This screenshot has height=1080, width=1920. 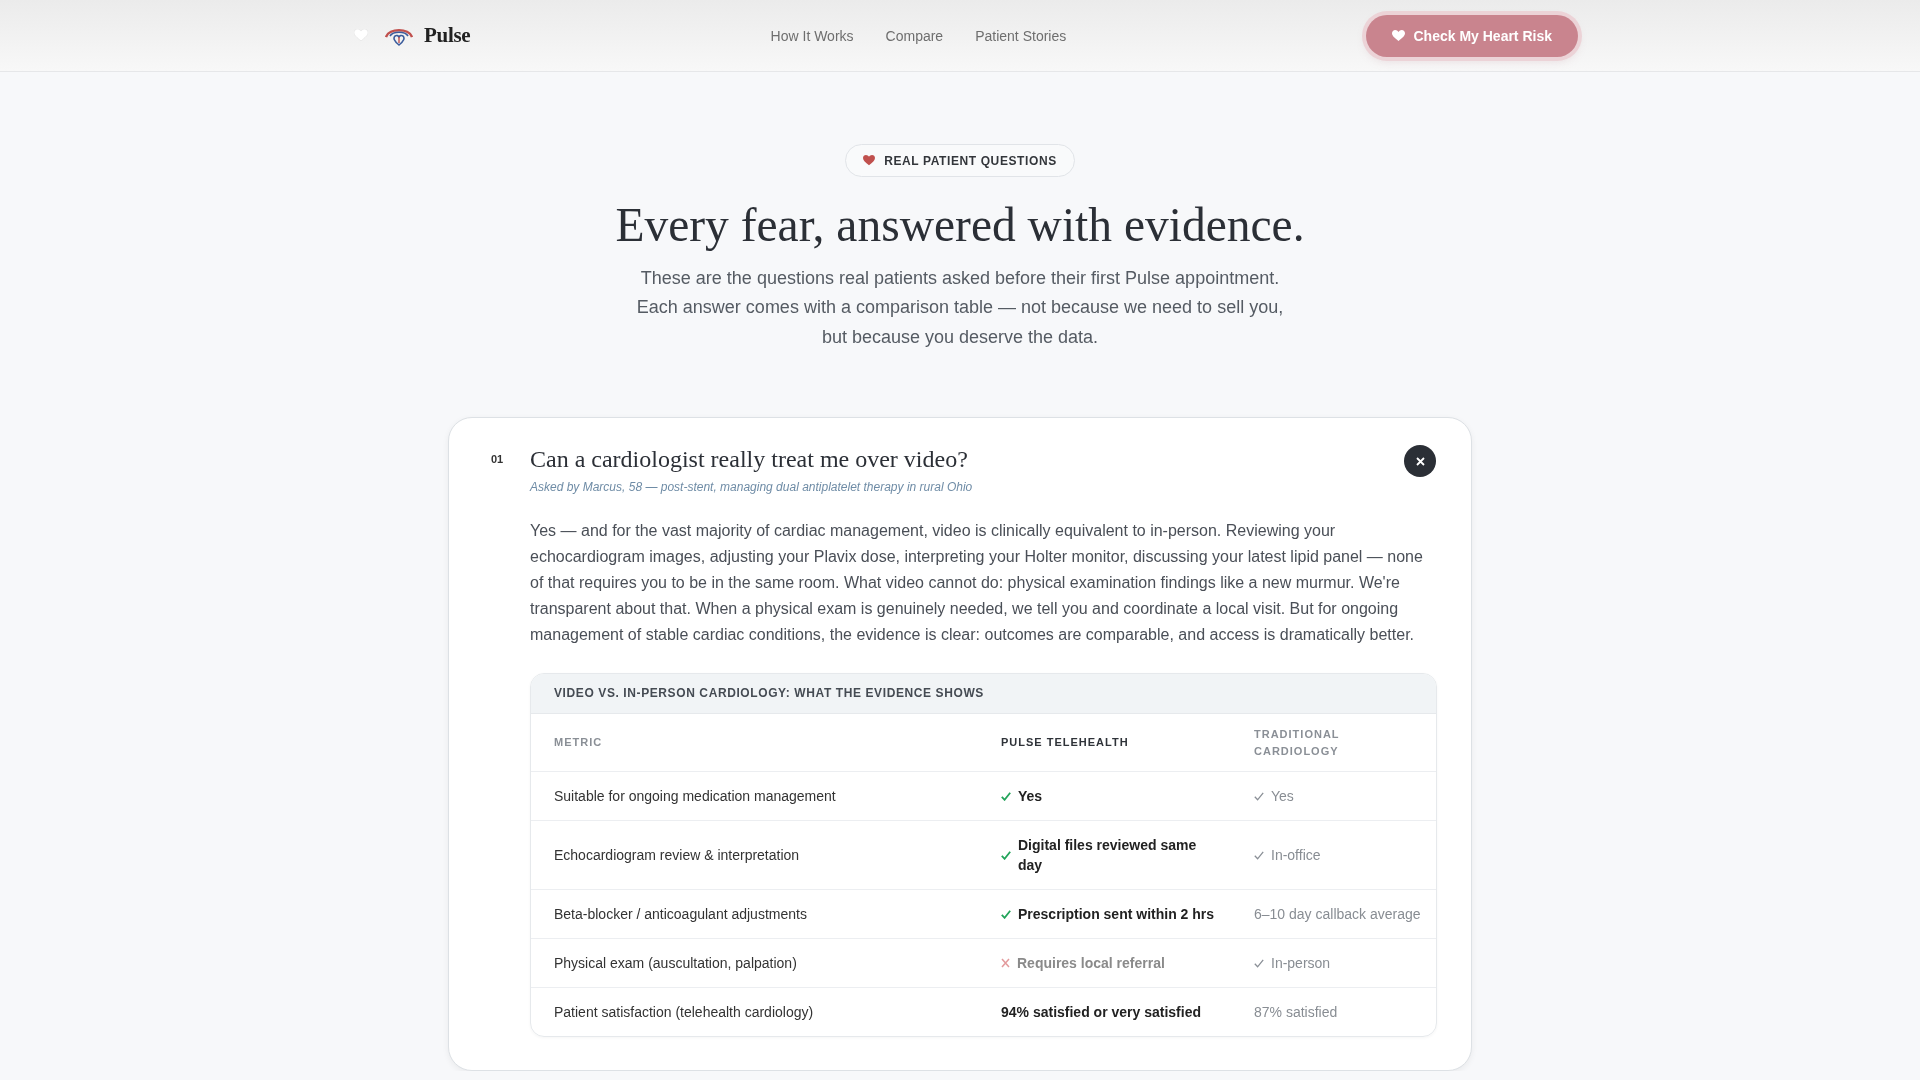 What do you see at coordinates (1116, 915) in the screenshot?
I see `table-cell-text: Prescription sent within 2 hrs` at bounding box center [1116, 915].